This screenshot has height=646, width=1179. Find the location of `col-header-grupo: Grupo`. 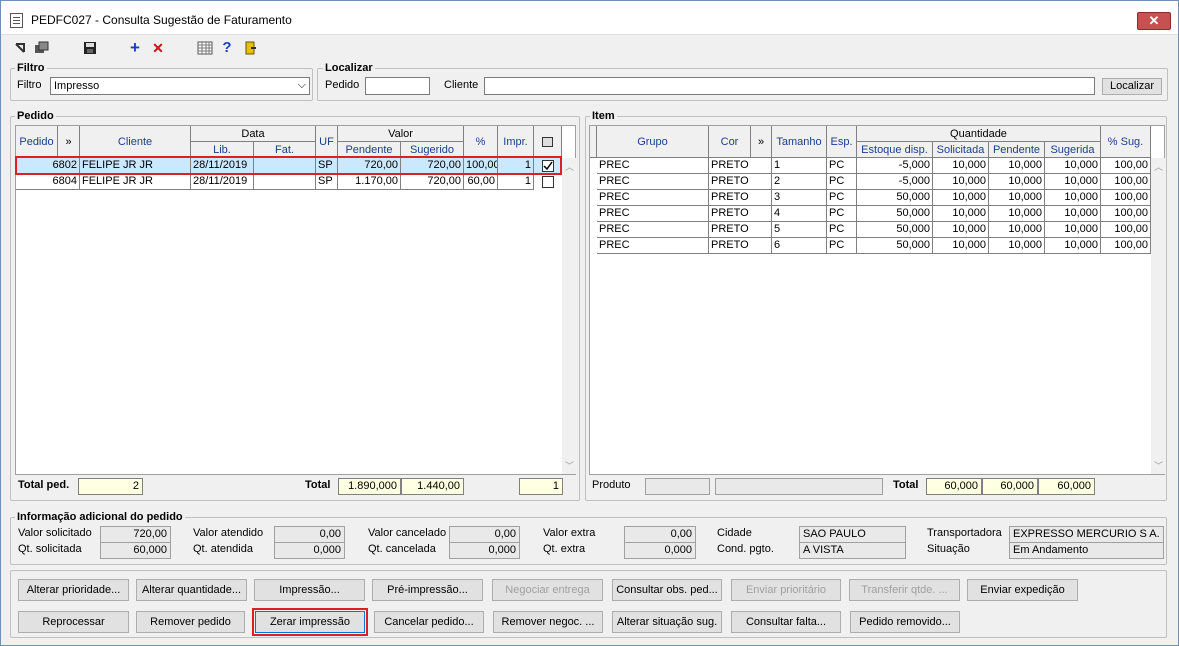

col-header-grupo: Grupo is located at coordinates (653, 142).